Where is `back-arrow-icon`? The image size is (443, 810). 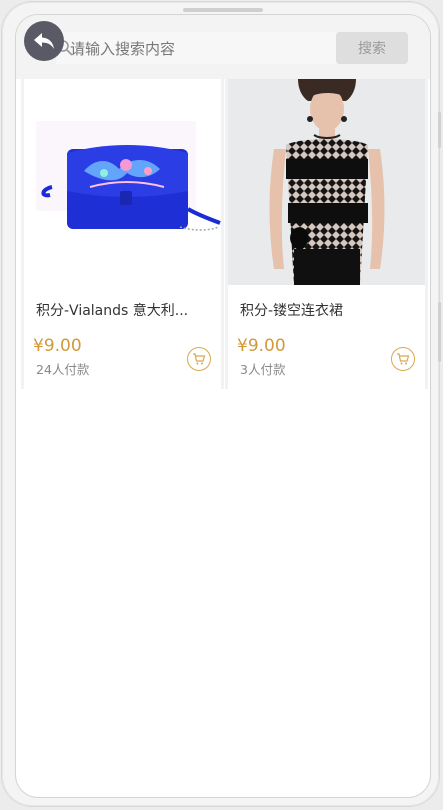 back-arrow-icon is located at coordinates (44, 41).